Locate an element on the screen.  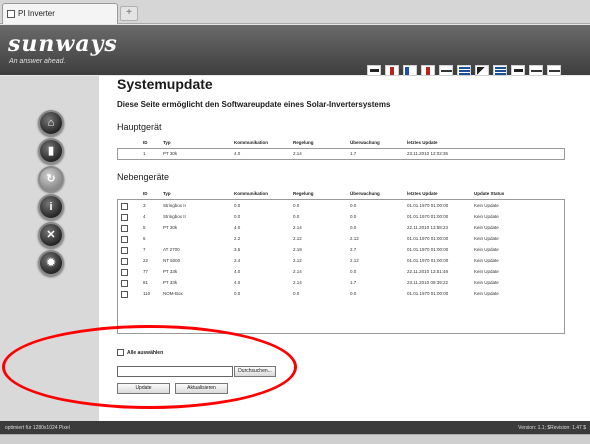
device-icon: ▮ is located at coordinates (51, 151).